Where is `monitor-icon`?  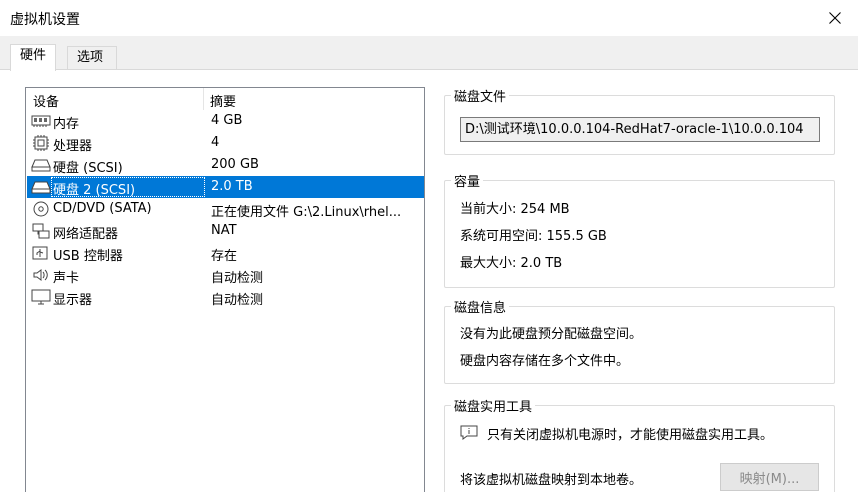 monitor-icon is located at coordinates (41, 297).